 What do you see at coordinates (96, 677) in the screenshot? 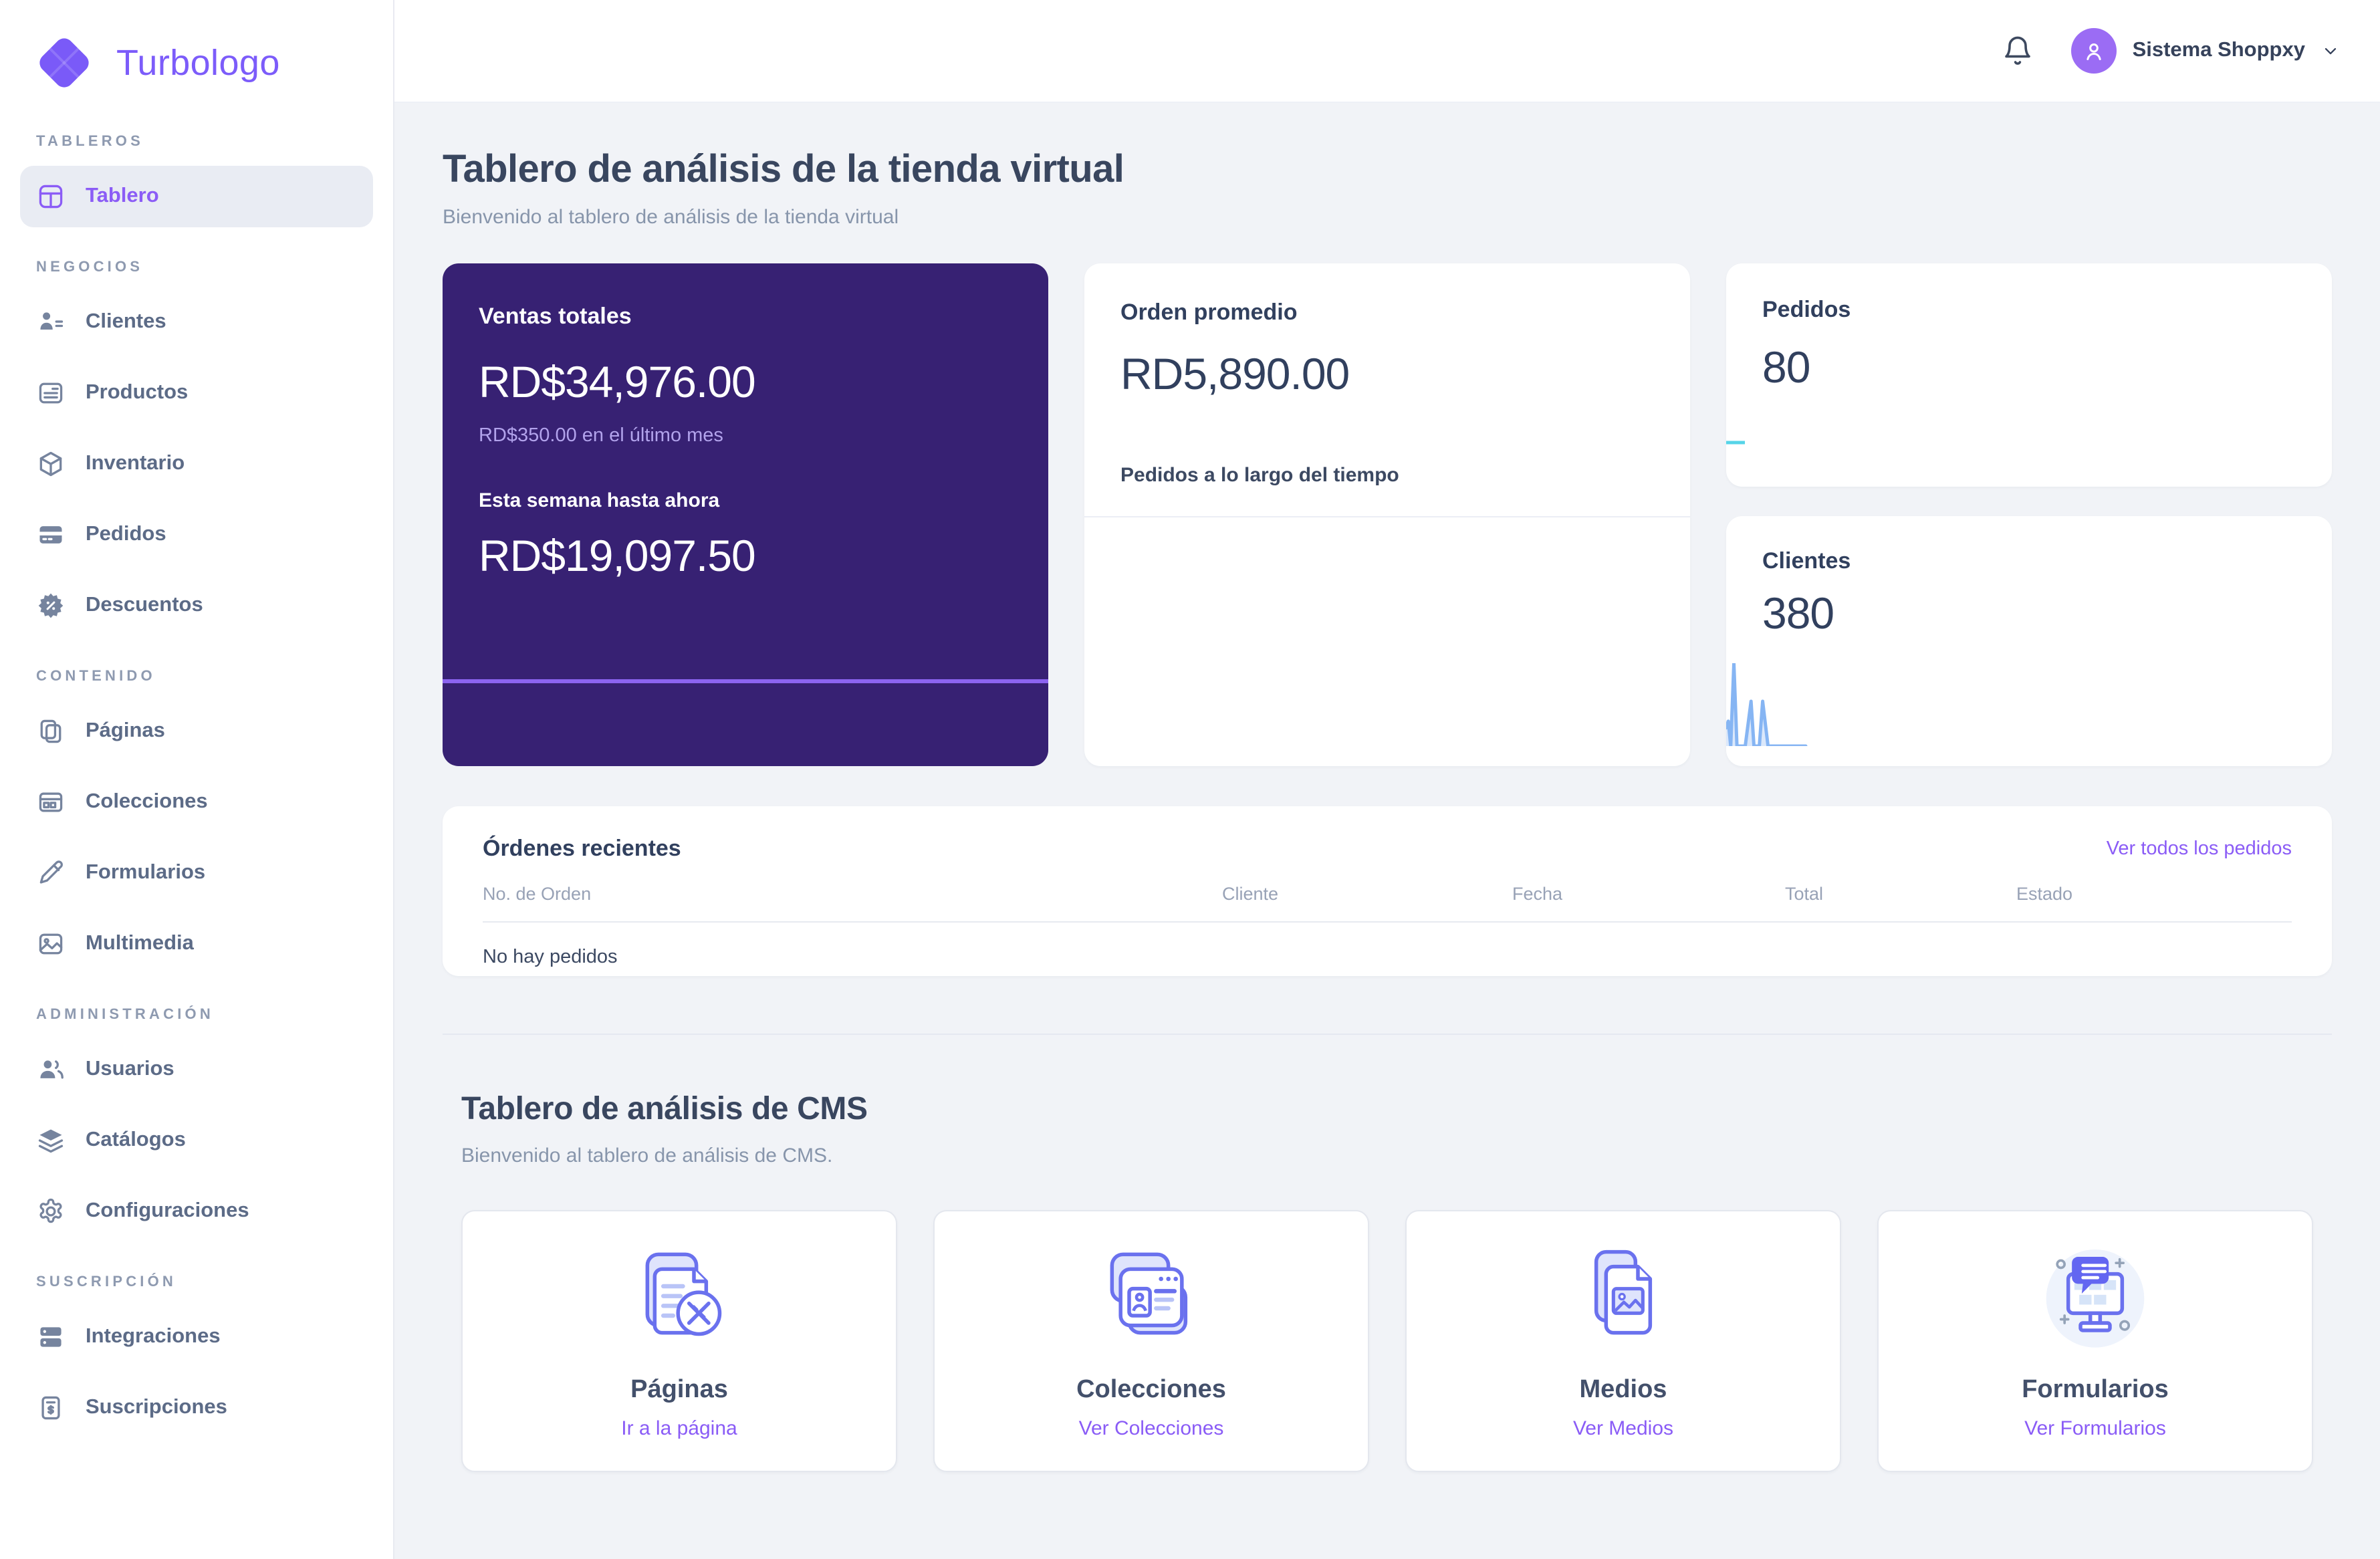
I see `nav-section-contenido: CONTENIDO` at bounding box center [96, 677].